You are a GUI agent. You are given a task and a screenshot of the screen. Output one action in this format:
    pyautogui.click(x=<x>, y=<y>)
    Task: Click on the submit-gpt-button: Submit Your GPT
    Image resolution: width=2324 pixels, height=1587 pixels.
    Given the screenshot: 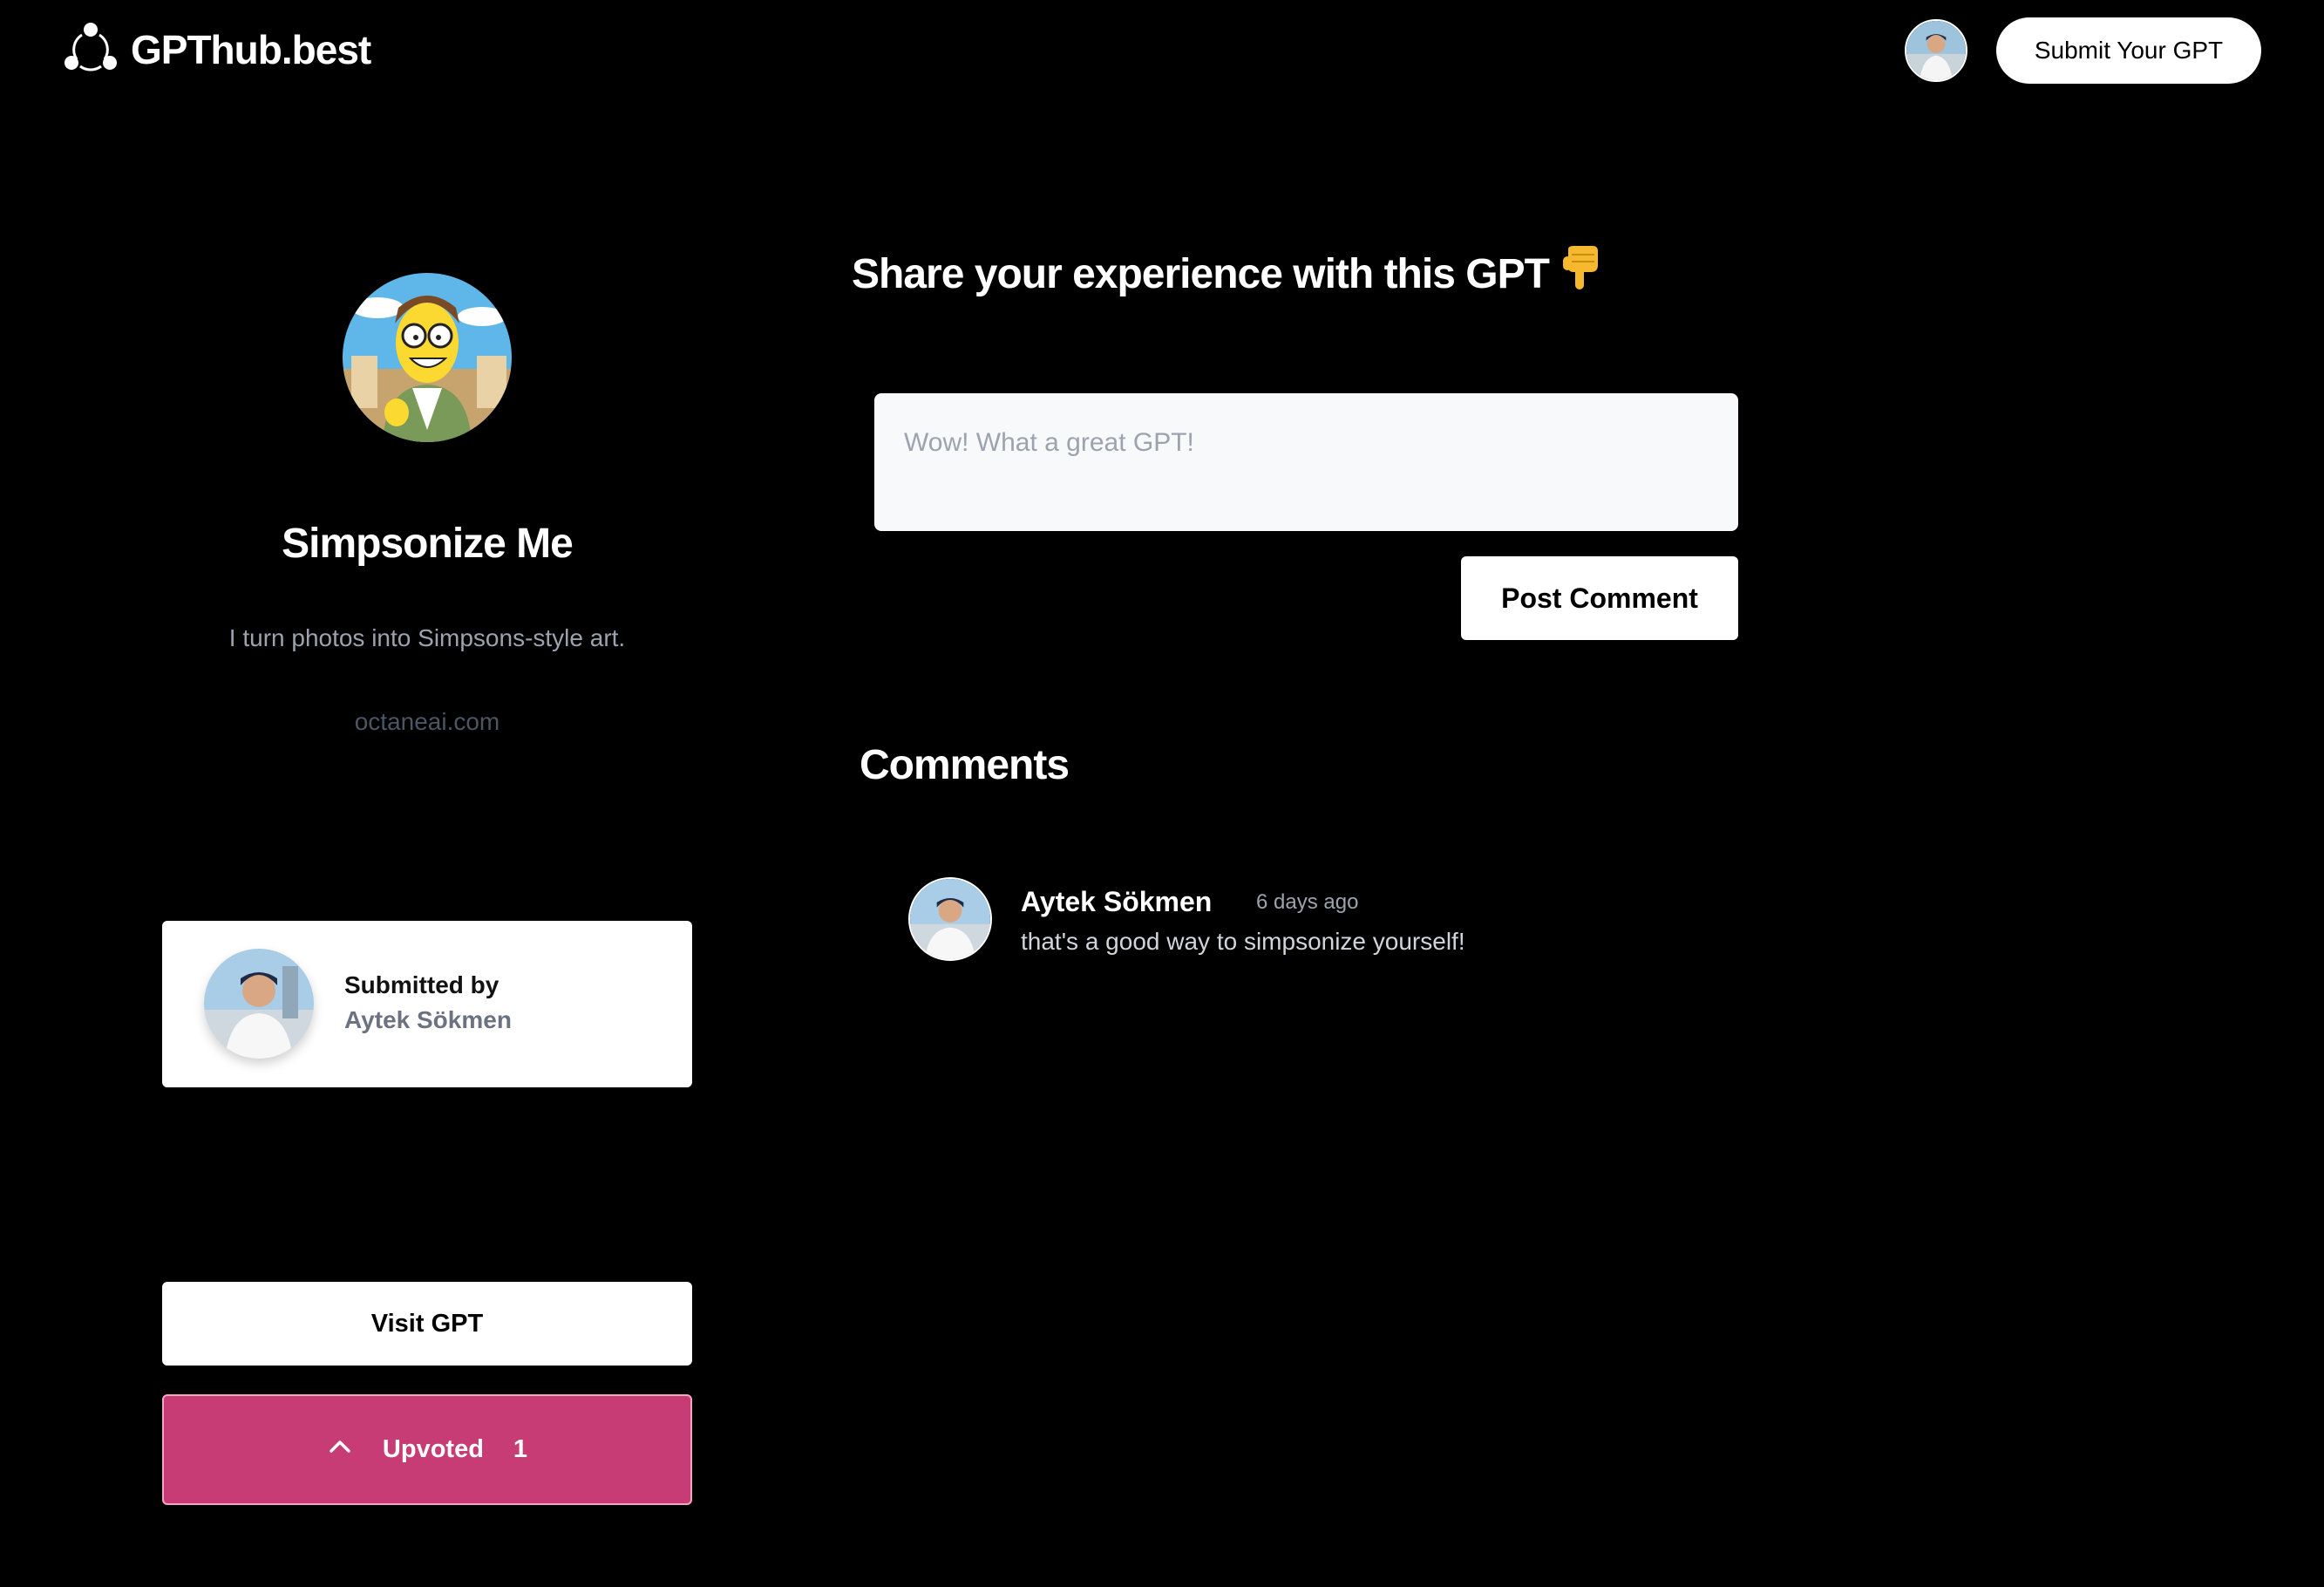 What is the action you would take?
    pyautogui.click(x=2128, y=50)
    